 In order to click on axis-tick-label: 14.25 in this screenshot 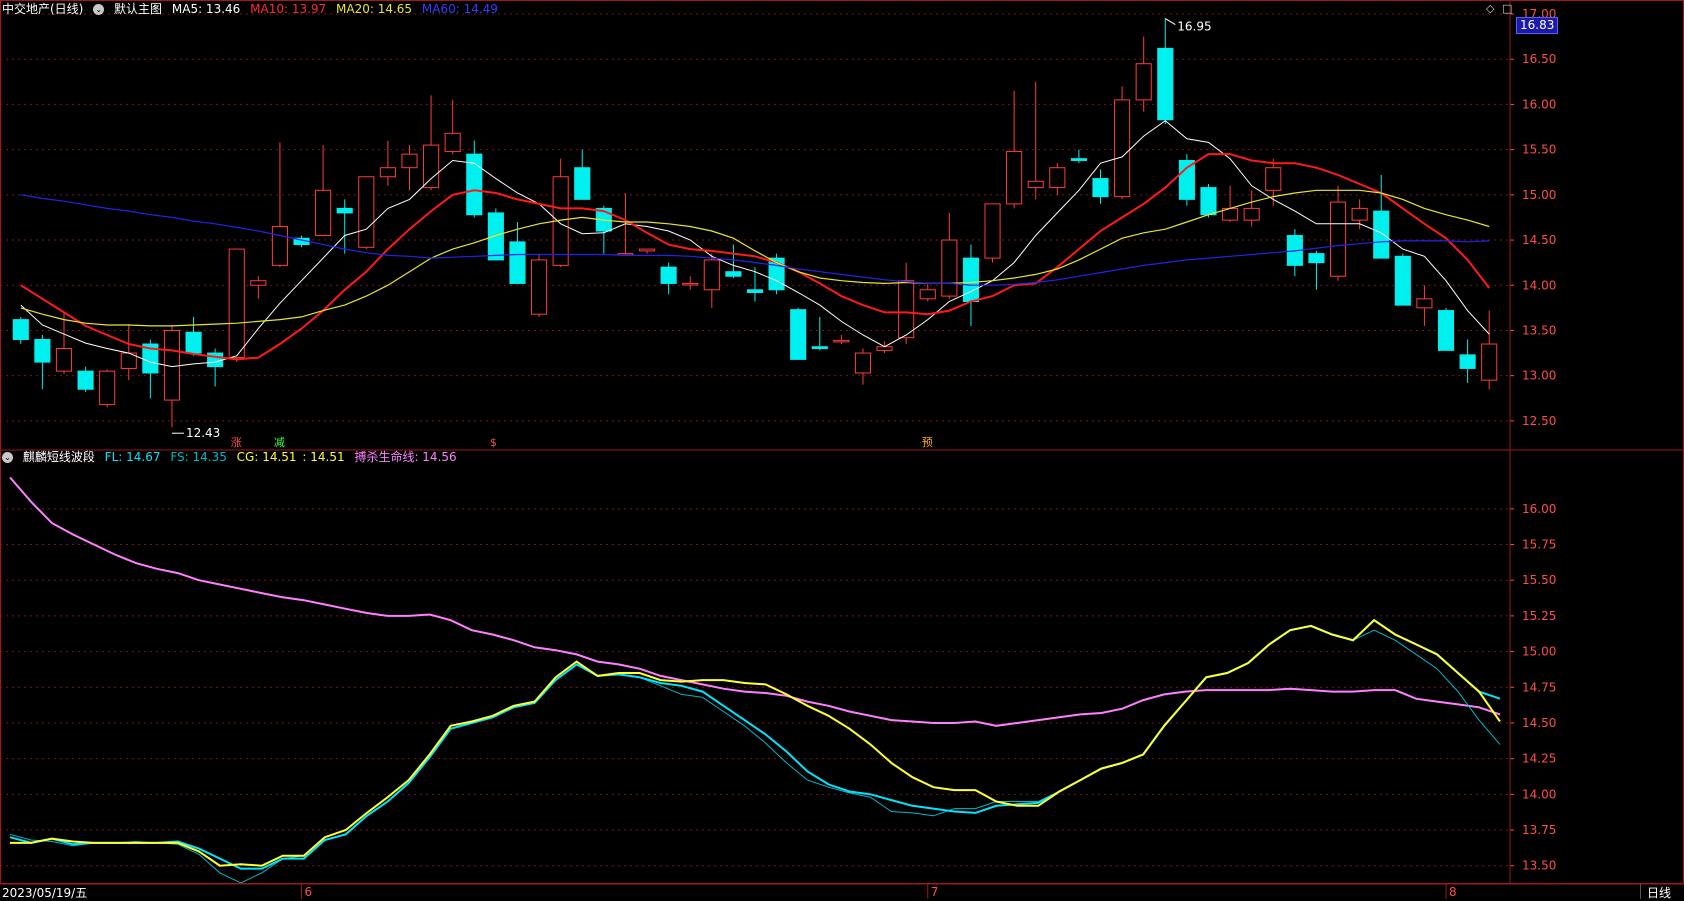, I will do `click(1539, 759)`.